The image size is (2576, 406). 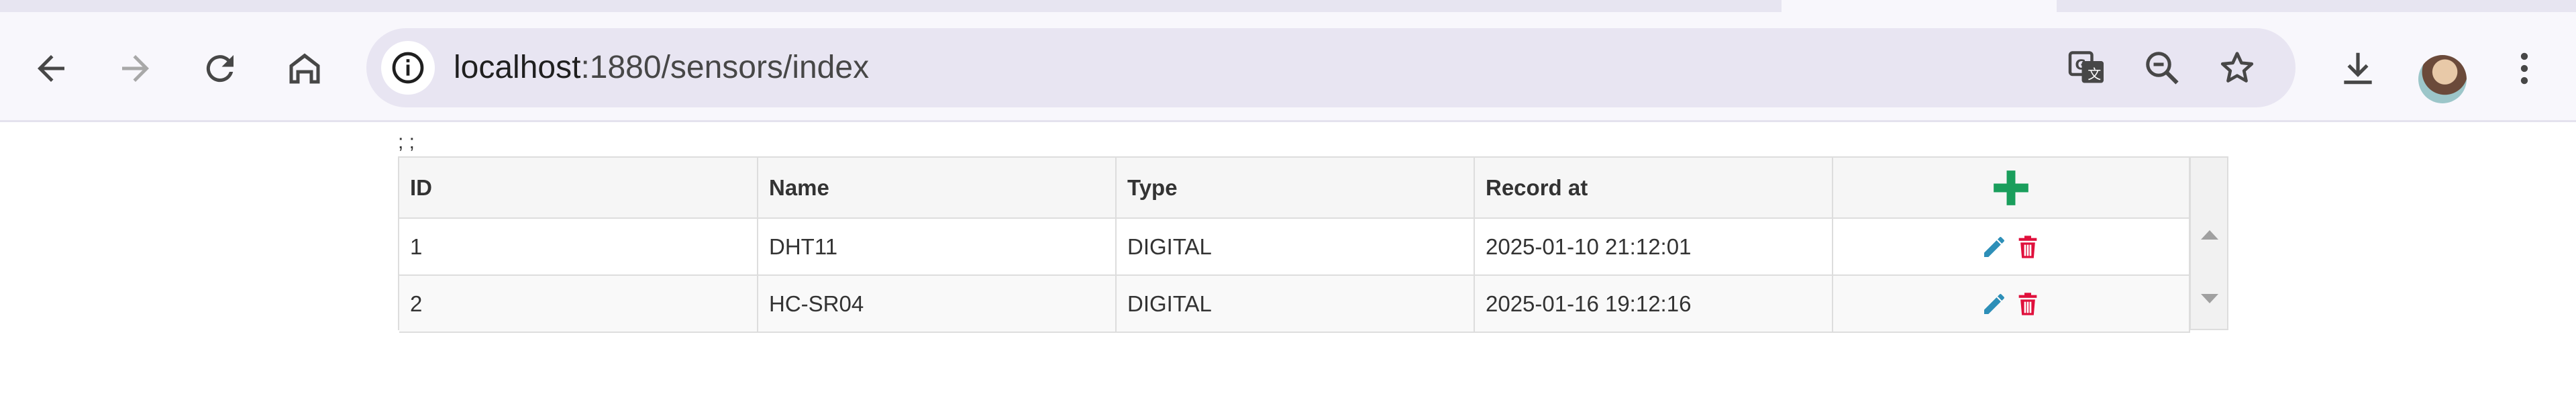 I want to click on cell-record-at: 2025-01-16 19:12:16, so click(x=1653, y=304).